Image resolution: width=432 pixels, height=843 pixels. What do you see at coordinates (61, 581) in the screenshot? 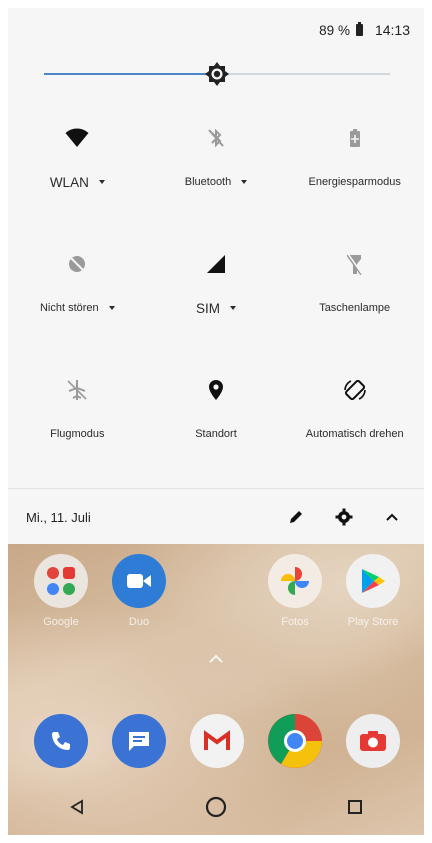
I see `google-folder-icon` at bounding box center [61, 581].